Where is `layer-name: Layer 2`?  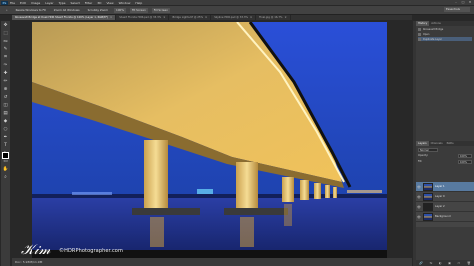 layer-name: Layer 2 is located at coordinates (440, 206).